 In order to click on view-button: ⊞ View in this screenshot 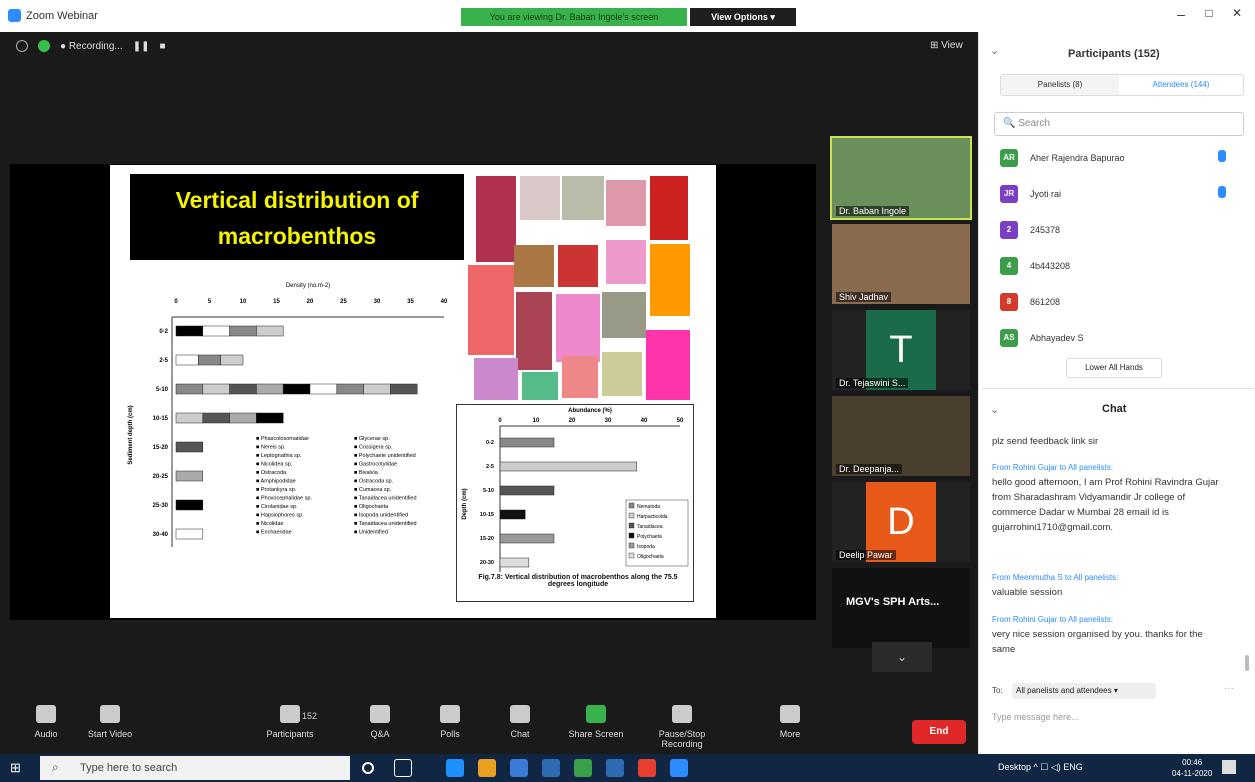, I will do `click(946, 45)`.